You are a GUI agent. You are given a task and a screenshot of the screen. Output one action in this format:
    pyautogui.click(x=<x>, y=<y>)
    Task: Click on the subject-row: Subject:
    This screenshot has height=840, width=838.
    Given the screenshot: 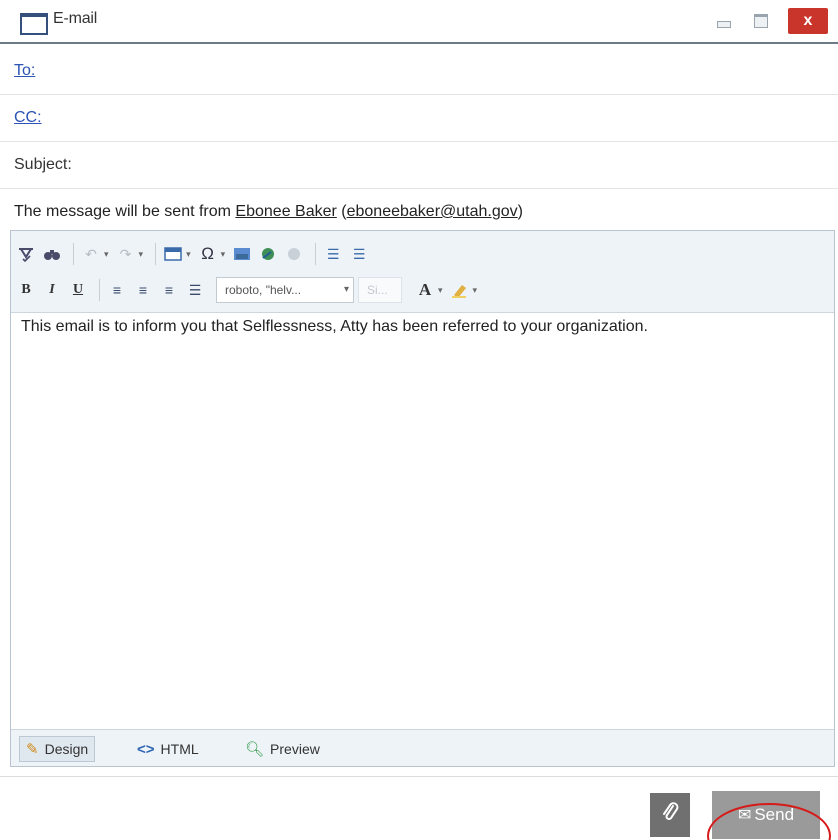 What is the action you would take?
    pyautogui.click(x=419, y=165)
    